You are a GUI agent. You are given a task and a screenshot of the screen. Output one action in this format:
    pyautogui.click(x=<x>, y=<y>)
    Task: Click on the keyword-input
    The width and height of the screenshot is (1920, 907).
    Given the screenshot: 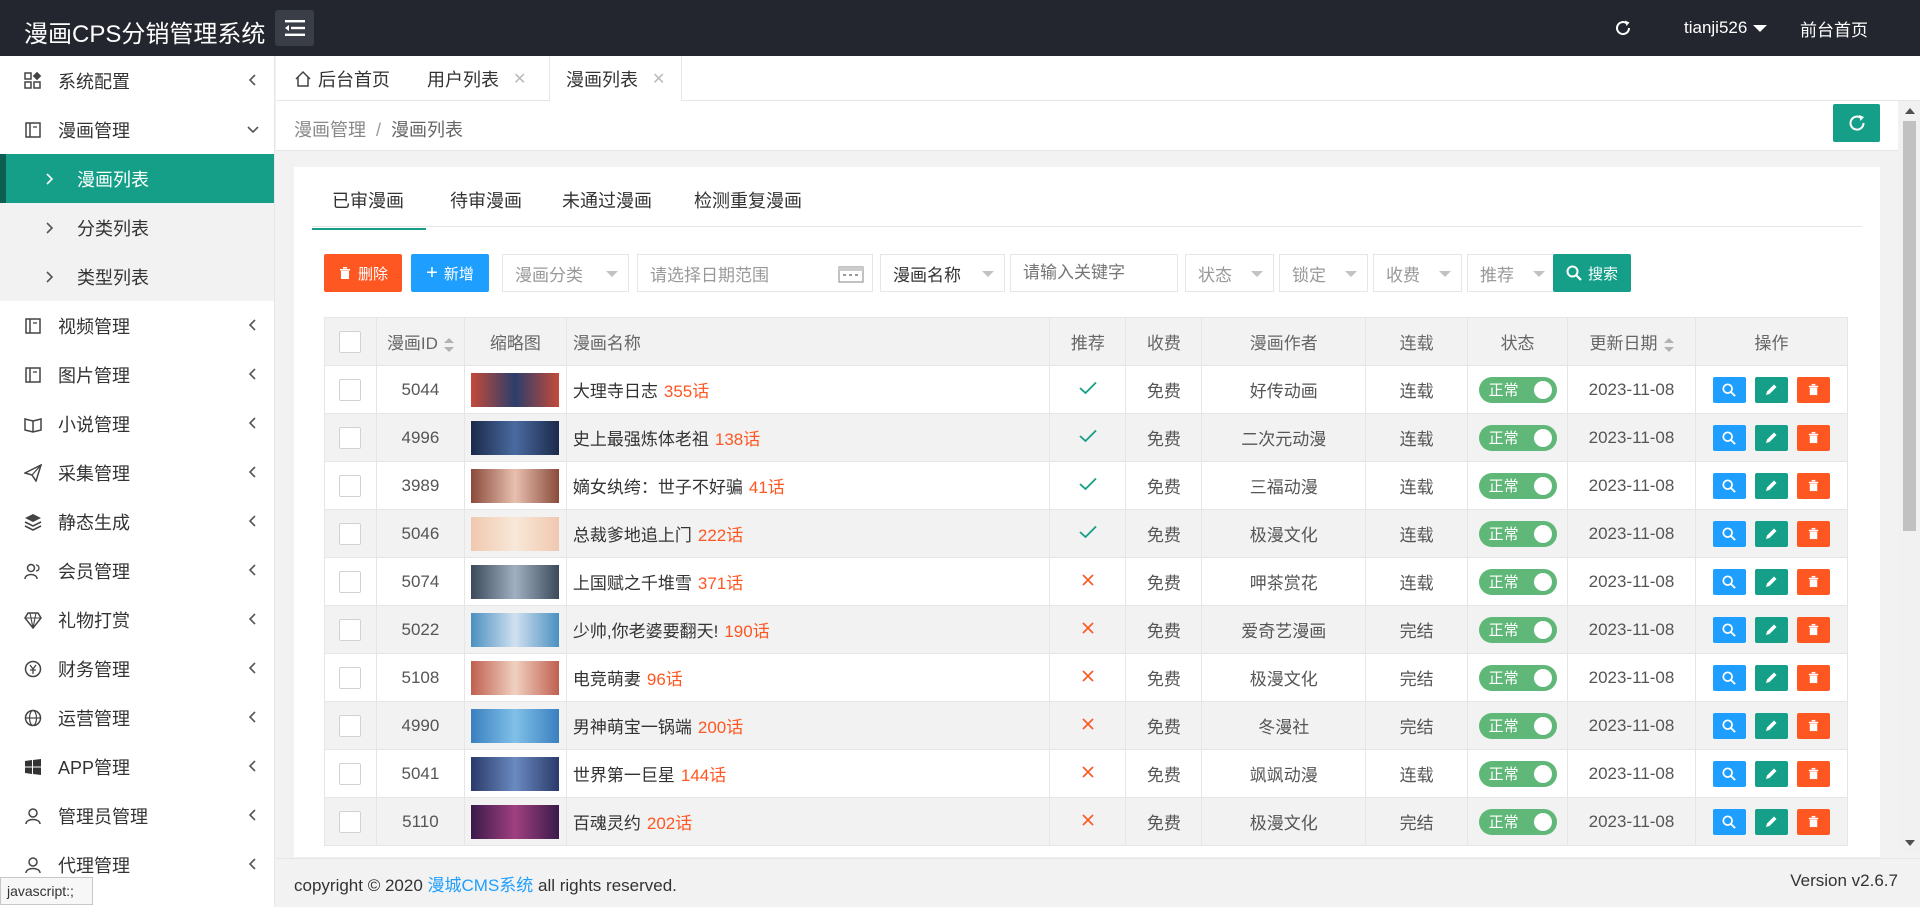 What is the action you would take?
    pyautogui.click(x=1094, y=273)
    